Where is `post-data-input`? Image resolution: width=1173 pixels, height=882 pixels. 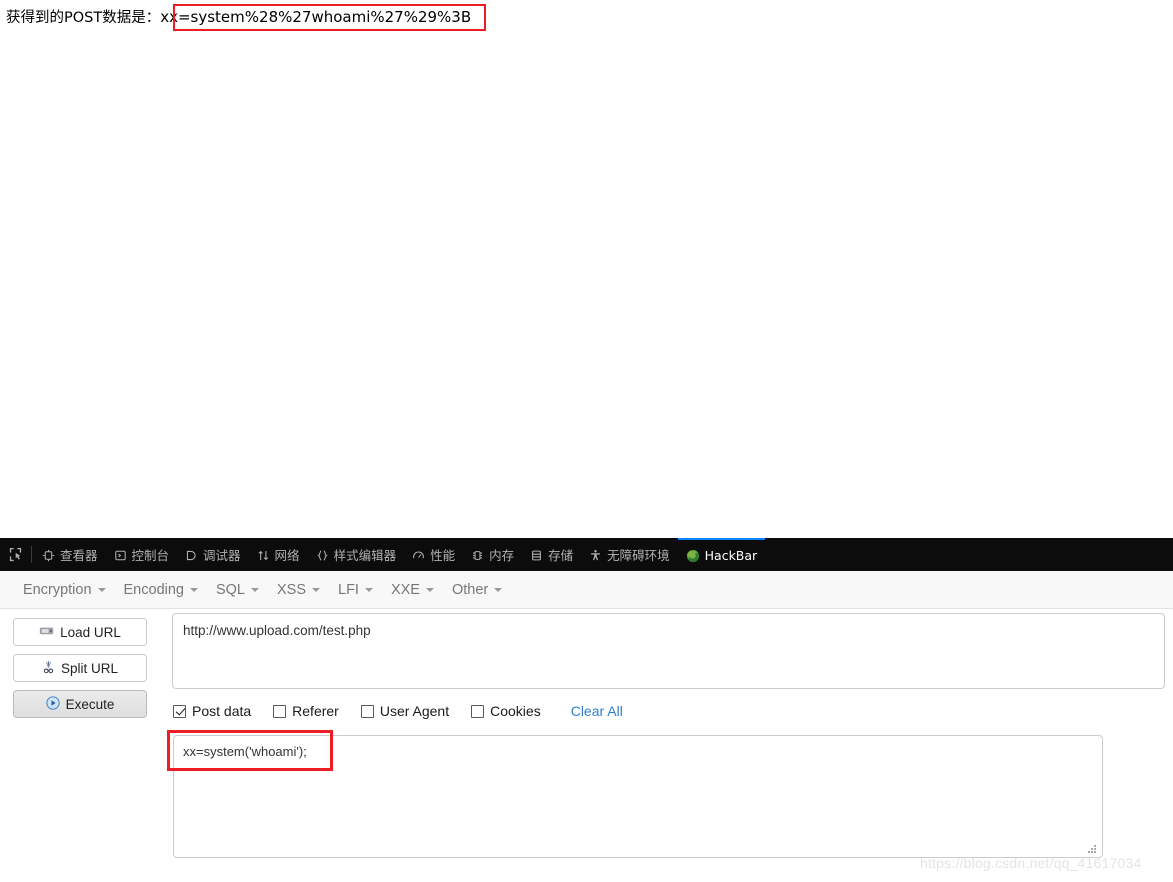
post-data-input is located at coordinates (638, 796).